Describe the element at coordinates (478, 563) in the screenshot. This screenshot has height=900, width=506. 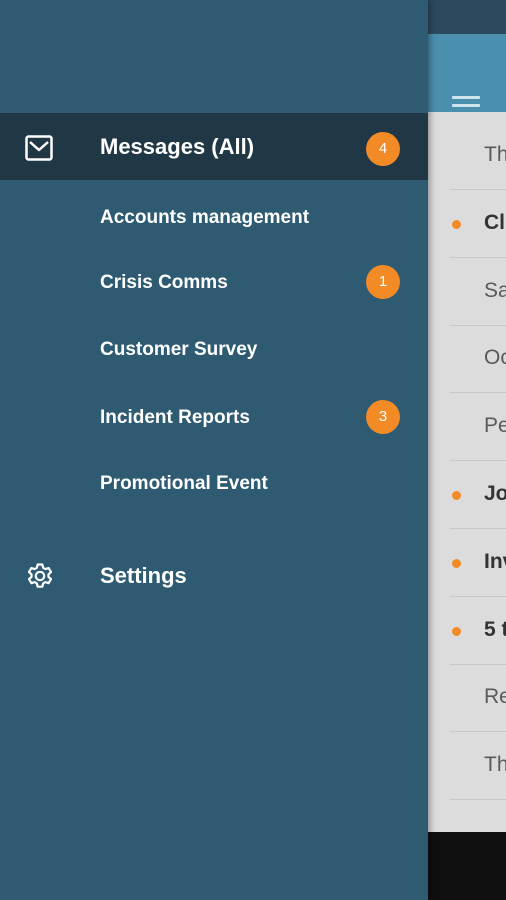
I see `message-row: Inv` at that location.